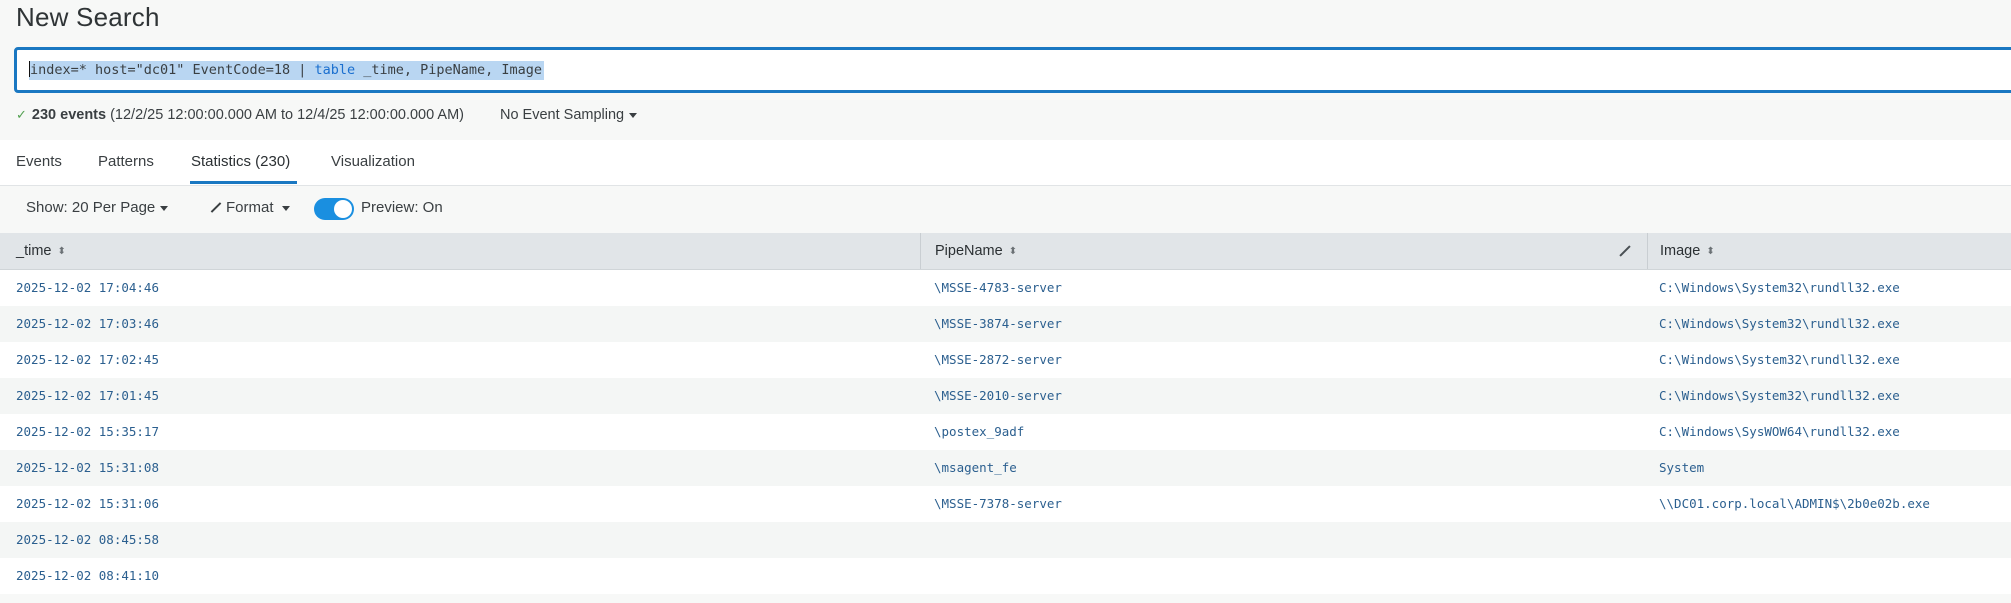 The image size is (2011, 603). What do you see at coordinates (998, 360) in the screenshot?
I see `cell-pipename: \MSSE-2872-server` at bounding box center [998, 360].